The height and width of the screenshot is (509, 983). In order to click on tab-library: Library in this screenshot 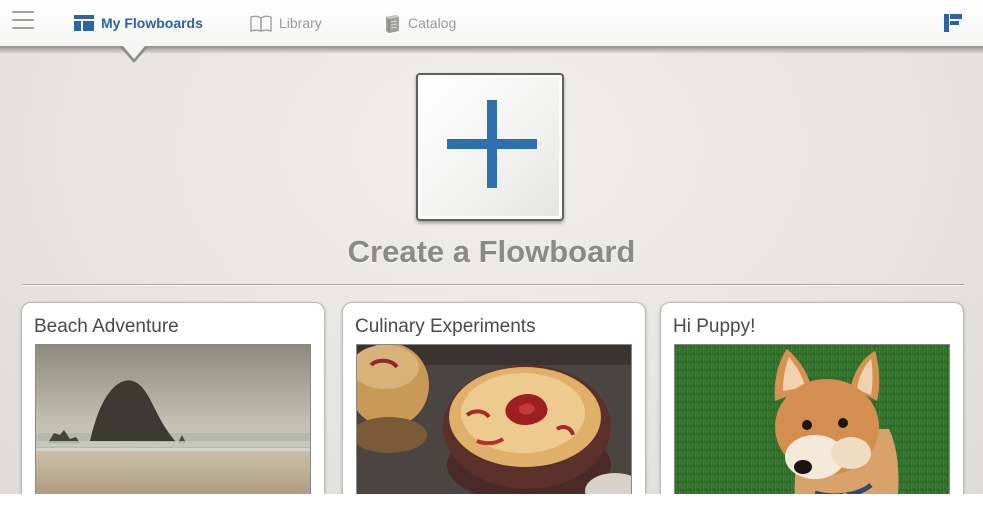, I will do `click(286, 23)`.